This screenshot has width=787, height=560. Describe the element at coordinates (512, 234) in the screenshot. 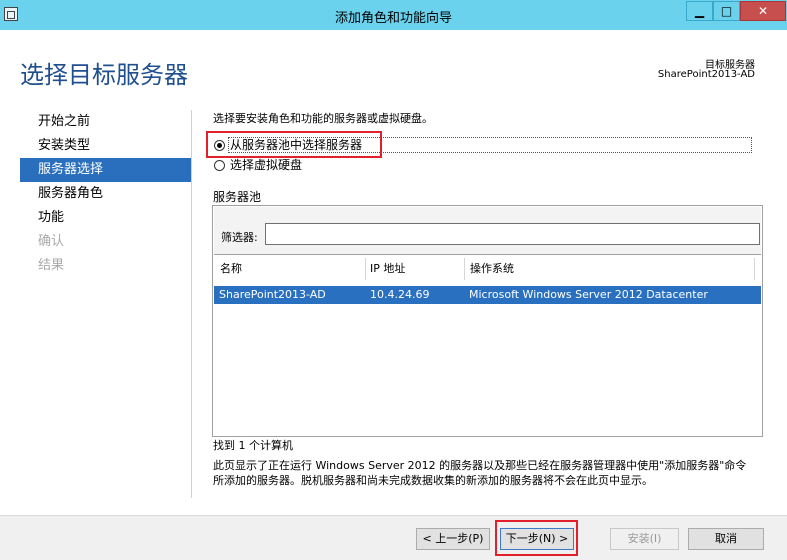

I see `filter-input` at that location.